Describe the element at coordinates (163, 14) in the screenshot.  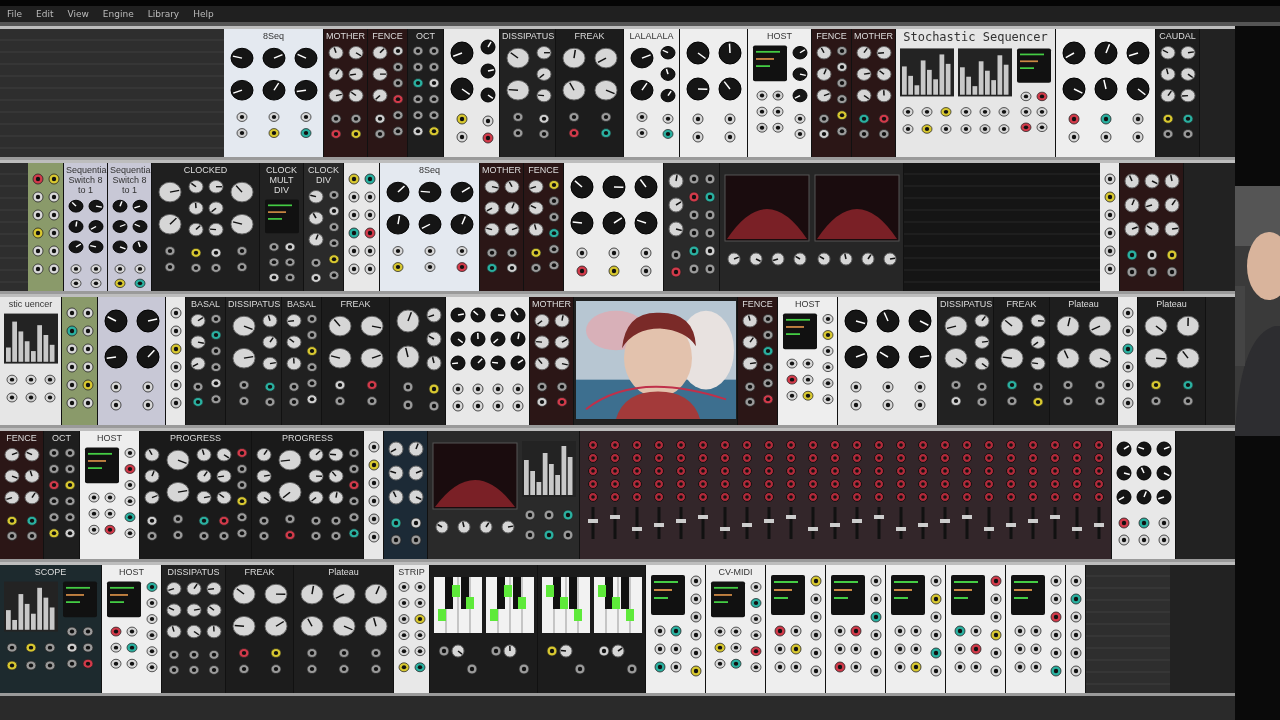
I see `menu-item: Library` at that location.